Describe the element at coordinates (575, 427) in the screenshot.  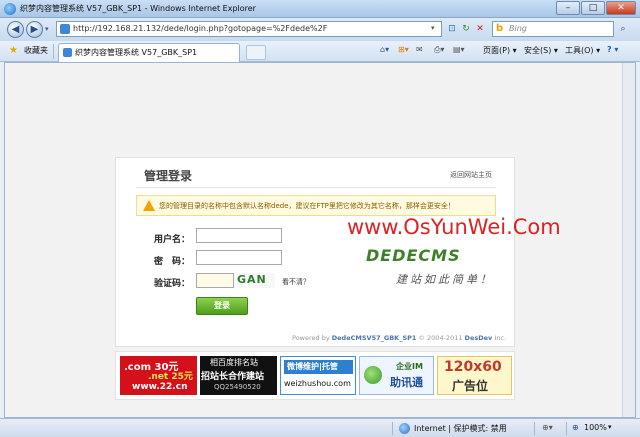
I see `zoom-icon: ⊕` at that location.